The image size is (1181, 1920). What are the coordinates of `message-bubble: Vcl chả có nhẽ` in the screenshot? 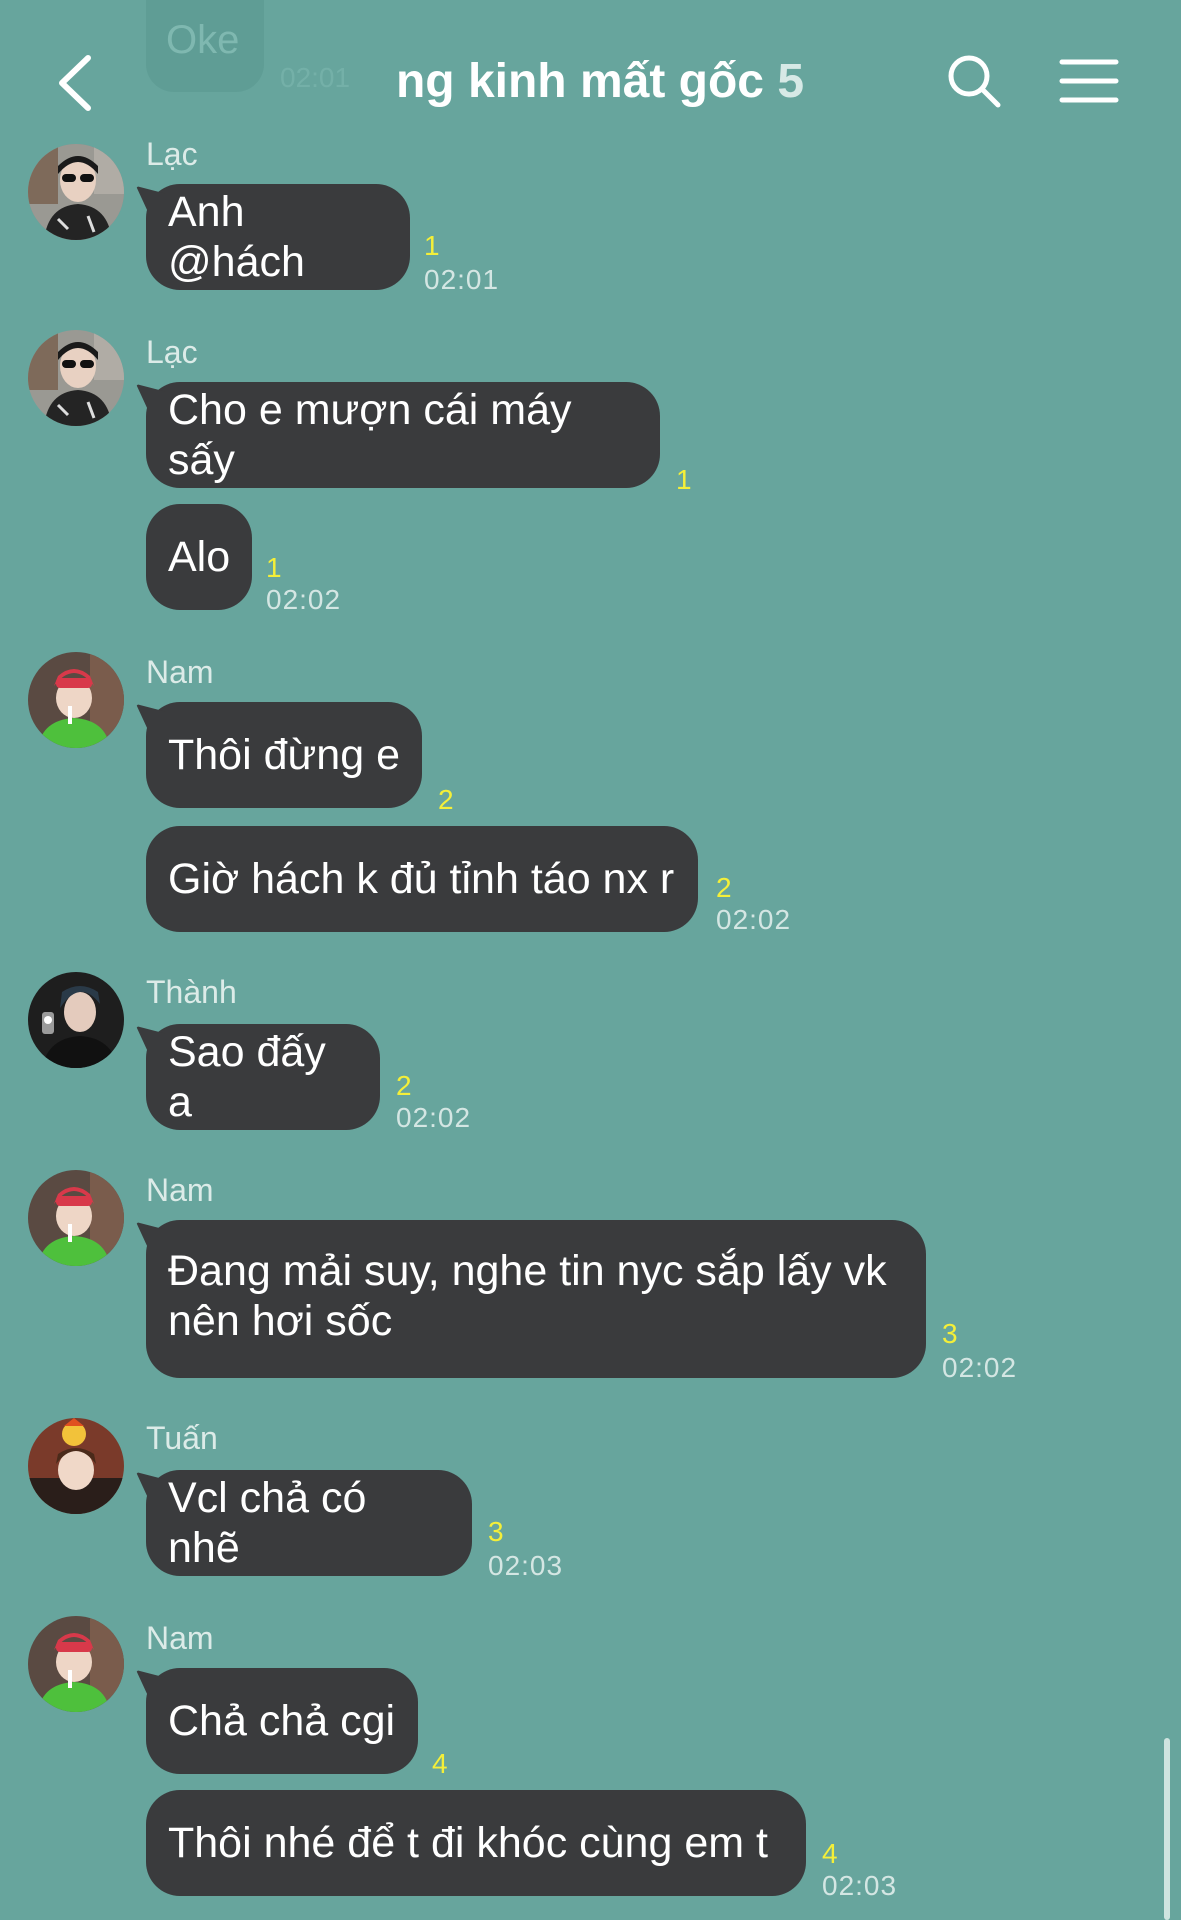 It's located at (309, 1523).